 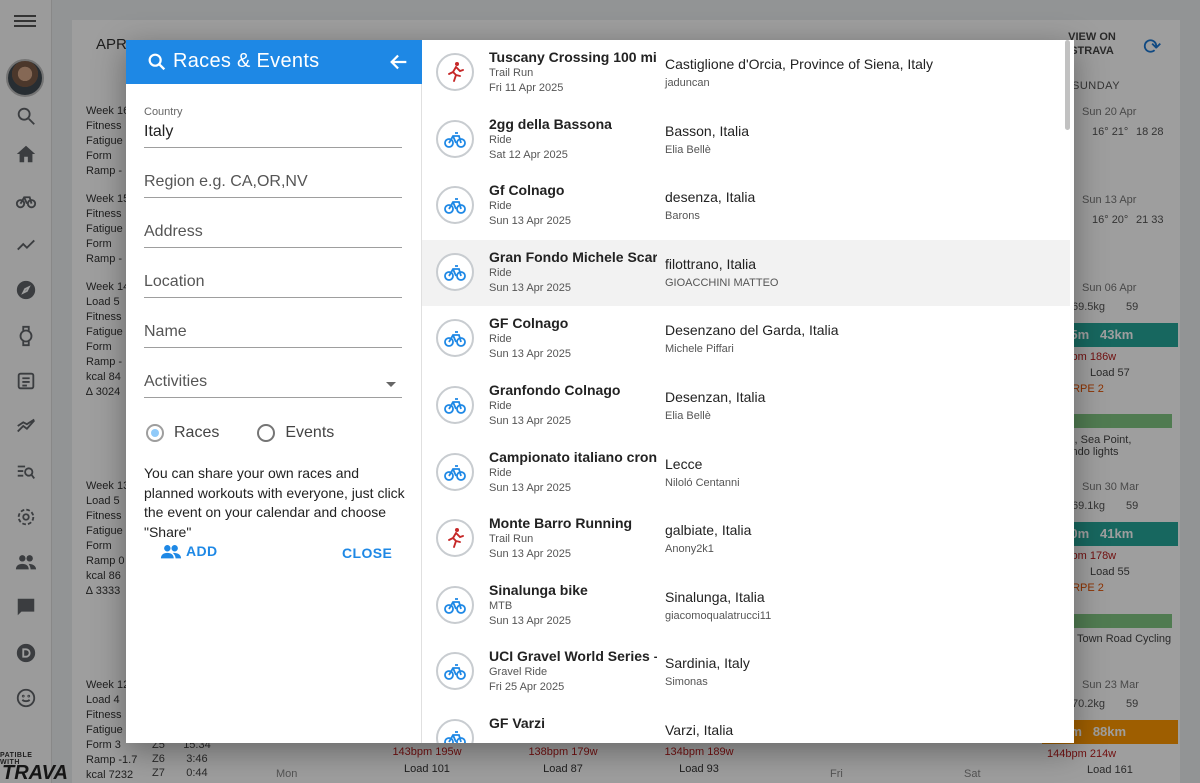 I want to click on location-input, so click(x=269, y=282).